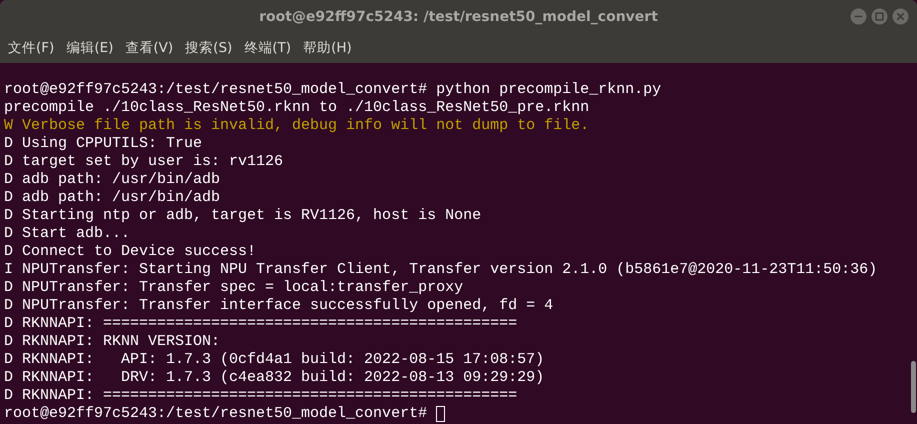  Describe the element at coordinates (441, 270) in the screenshot. I see `output-line: I NPUTransfer: Starting NPU Transfer Client, Transfer version 2.1.0 (b5861e7@2020-11-23T11:50:36)` at that location.